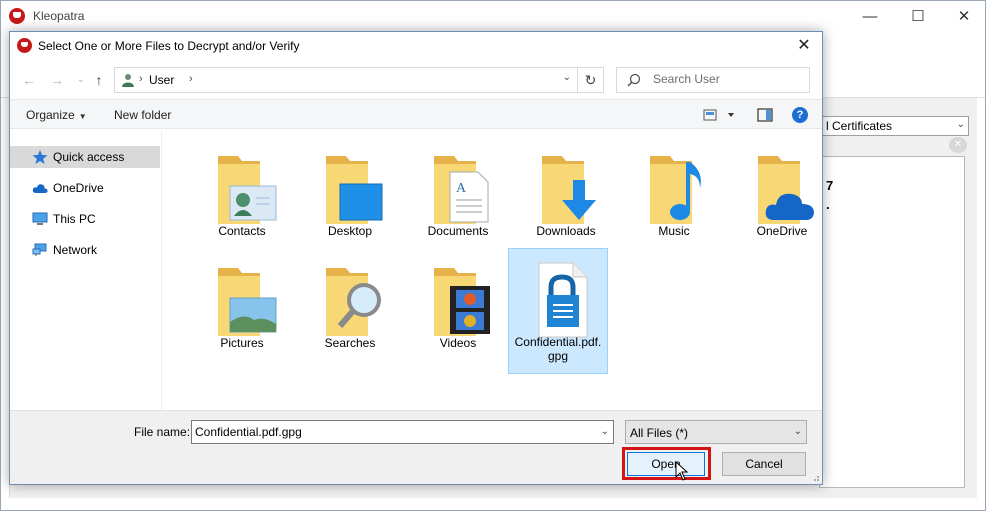  What do you see at coordinates (786, 190) in the screenshot?
I see `onedrive-folder-icon` at bounding box center [786, 190].